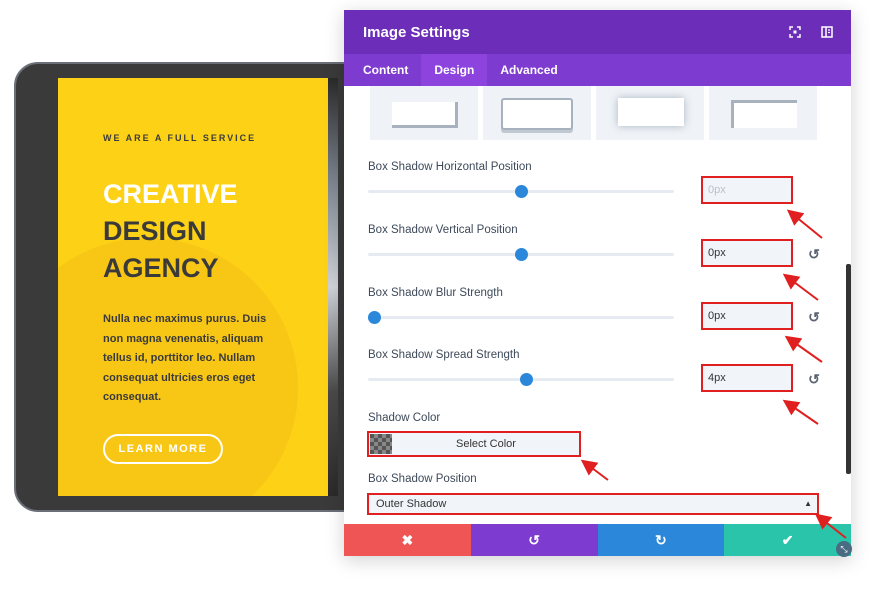 This screenshot has width=880, height=590. Describe the element at coordinates (808, 503) in the screenshot. I see `select-caret-icon: ▲` at that location.